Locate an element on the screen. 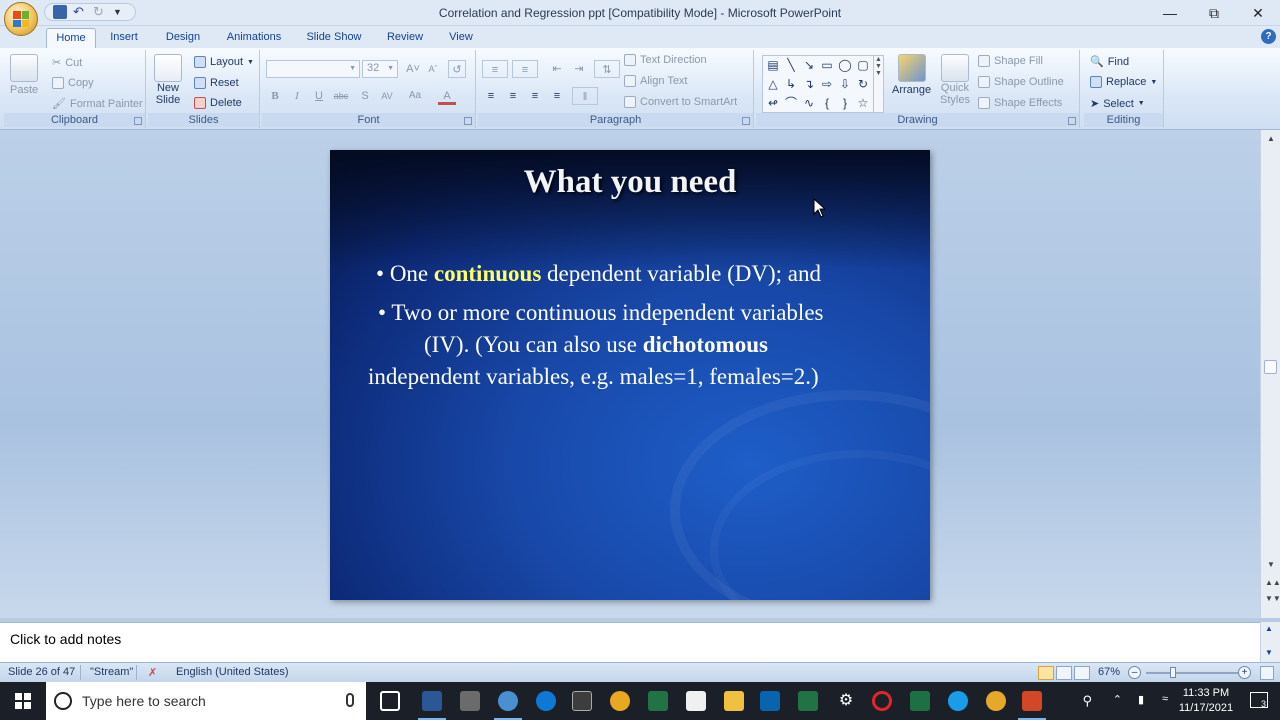 The height and width of the screenshot is (720, 1280). shadow-icon: S is located at coordinates (365, 96).